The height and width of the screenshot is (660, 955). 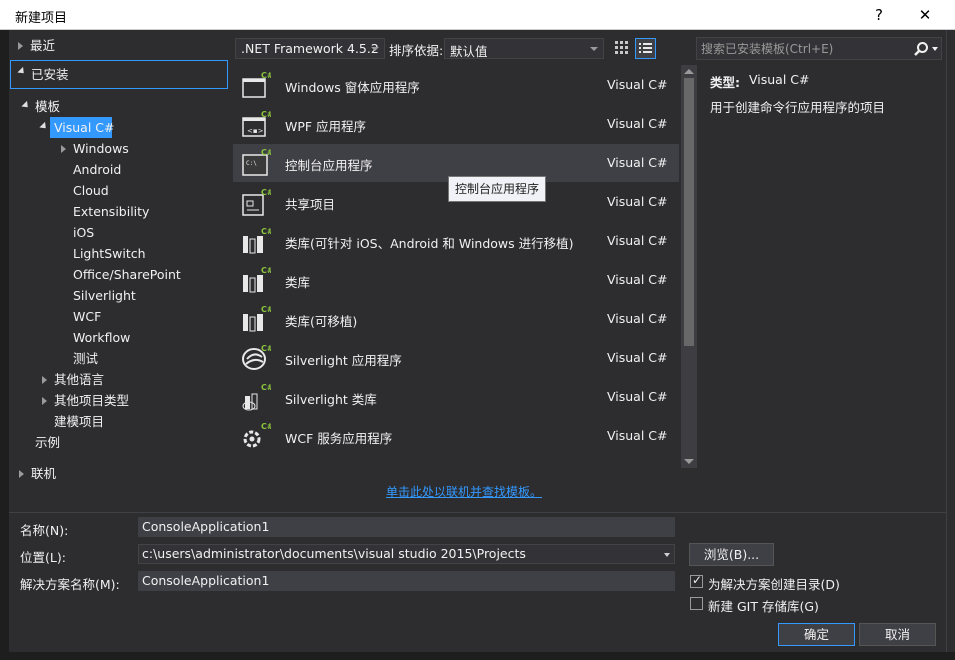 I want to click on nav-modeling-projects: 建模项目, so click(x=79, y=421).